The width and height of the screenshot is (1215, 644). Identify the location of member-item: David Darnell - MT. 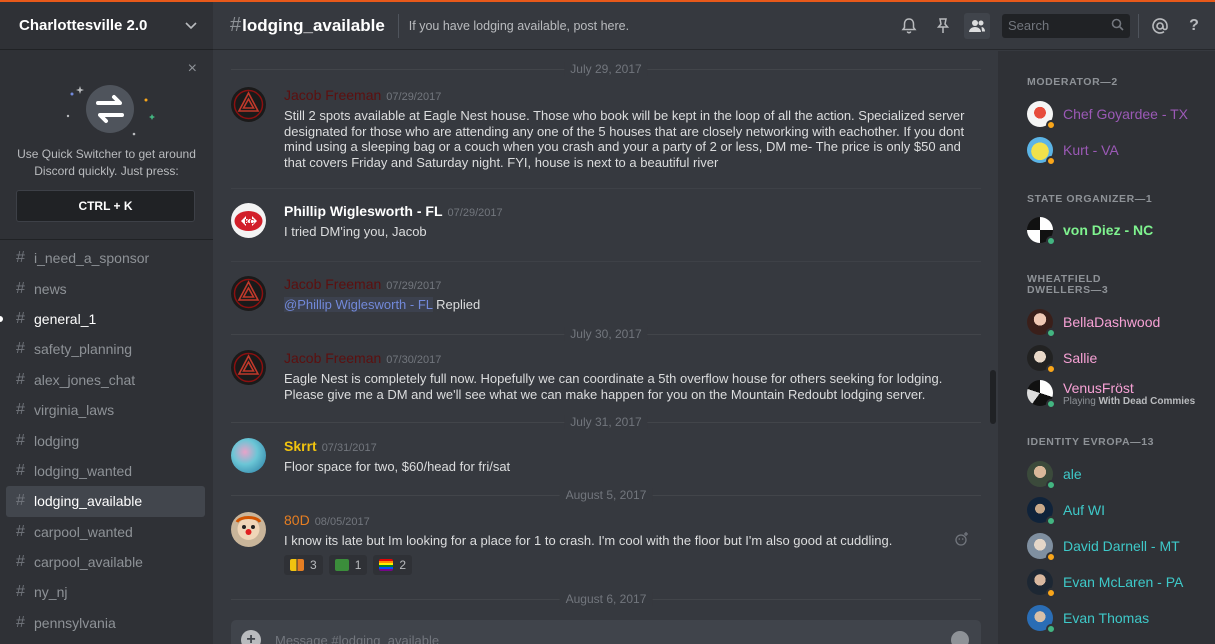
(1117, 546).